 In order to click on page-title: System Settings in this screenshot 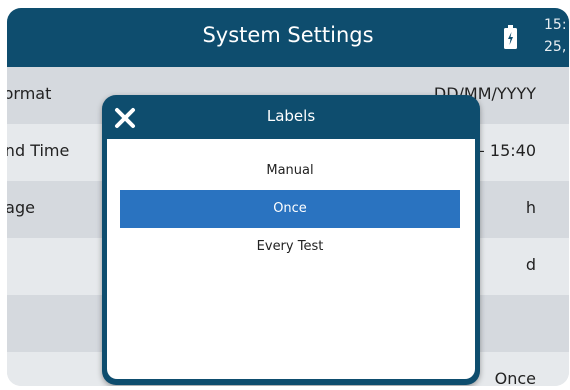, I will do `click(288, 35)`.